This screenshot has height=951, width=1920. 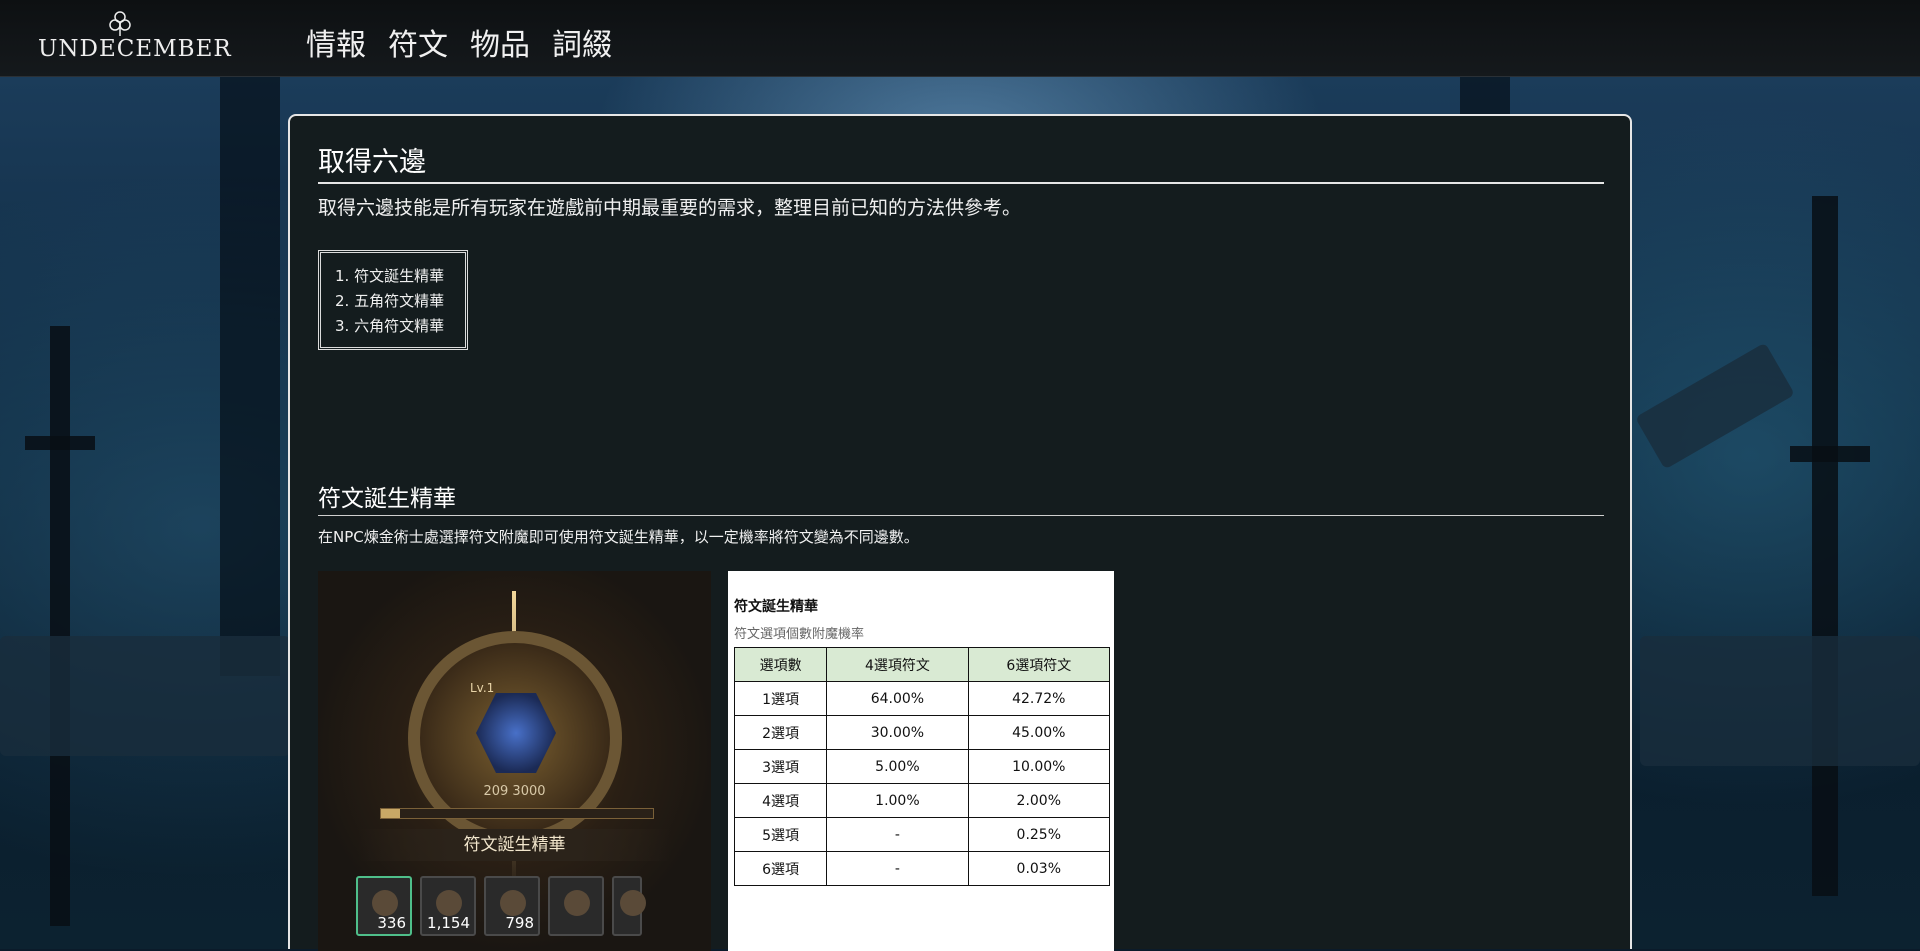 What do you see at coordinates (482, 688) in the screenshot?
I see `rune-level: Lv.1` at bounding box center [482, 688].